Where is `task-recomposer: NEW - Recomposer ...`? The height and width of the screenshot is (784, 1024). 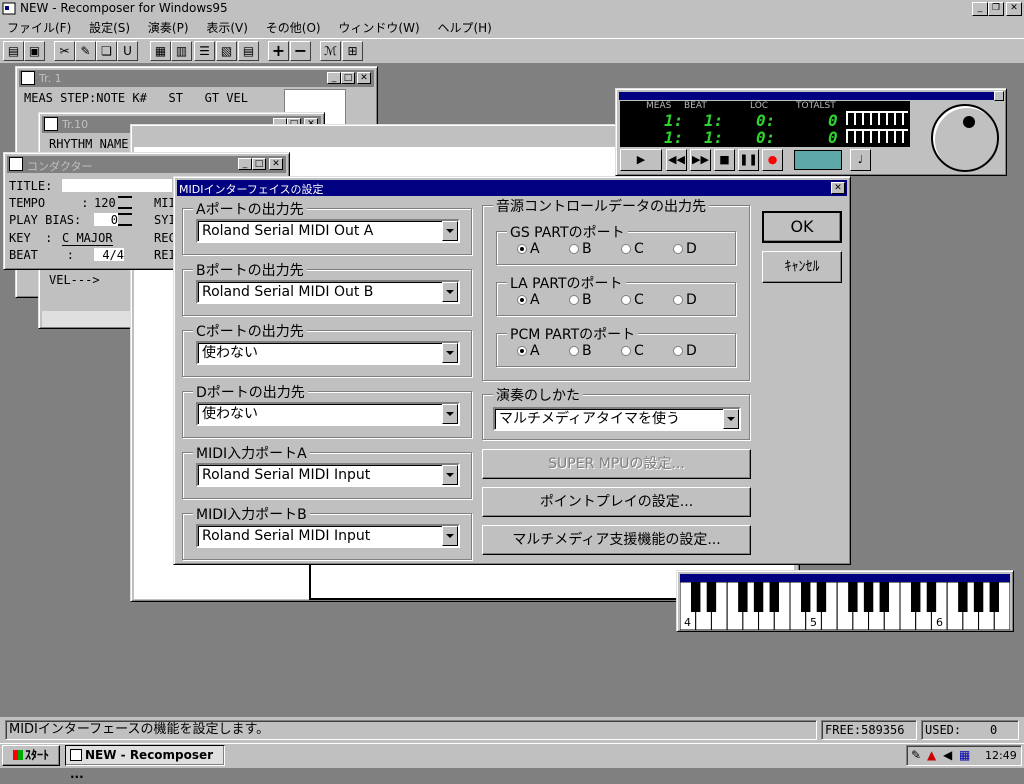 task-recomposer: NEW - Recomposer ... is located at coordinates (145, 763).